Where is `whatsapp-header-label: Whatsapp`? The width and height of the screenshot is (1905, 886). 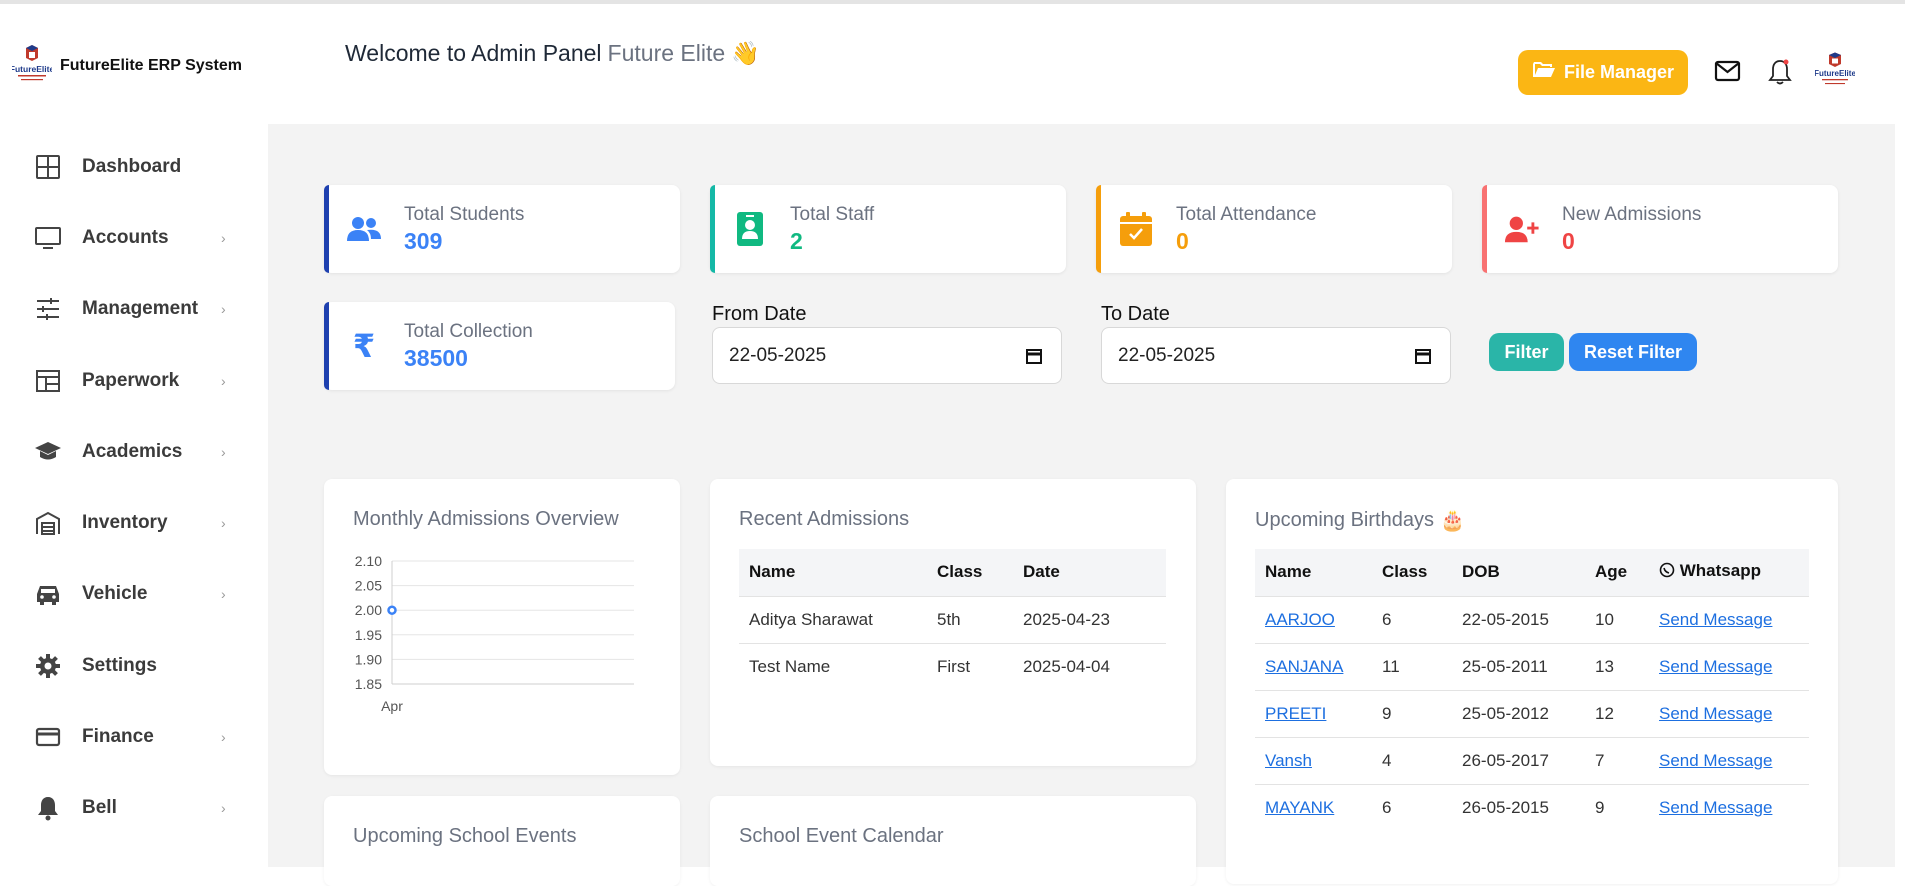 whatsapp-header-label: Whatsapp is located at coordinates (1720, 571).